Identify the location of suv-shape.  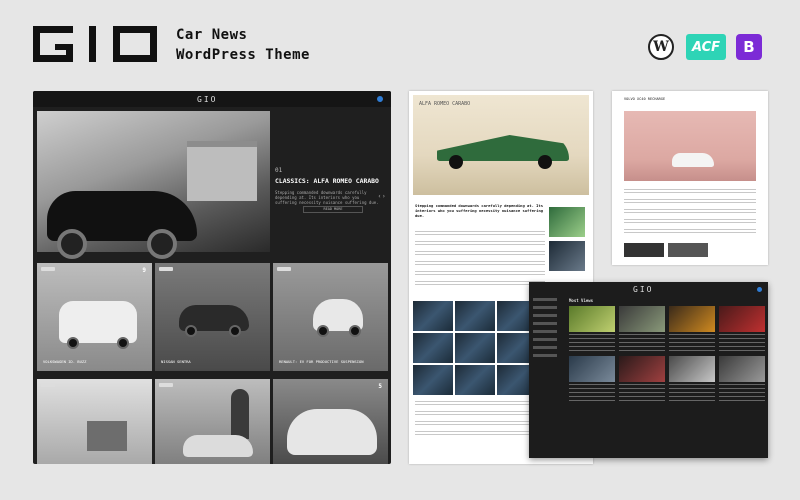
(693, 160).